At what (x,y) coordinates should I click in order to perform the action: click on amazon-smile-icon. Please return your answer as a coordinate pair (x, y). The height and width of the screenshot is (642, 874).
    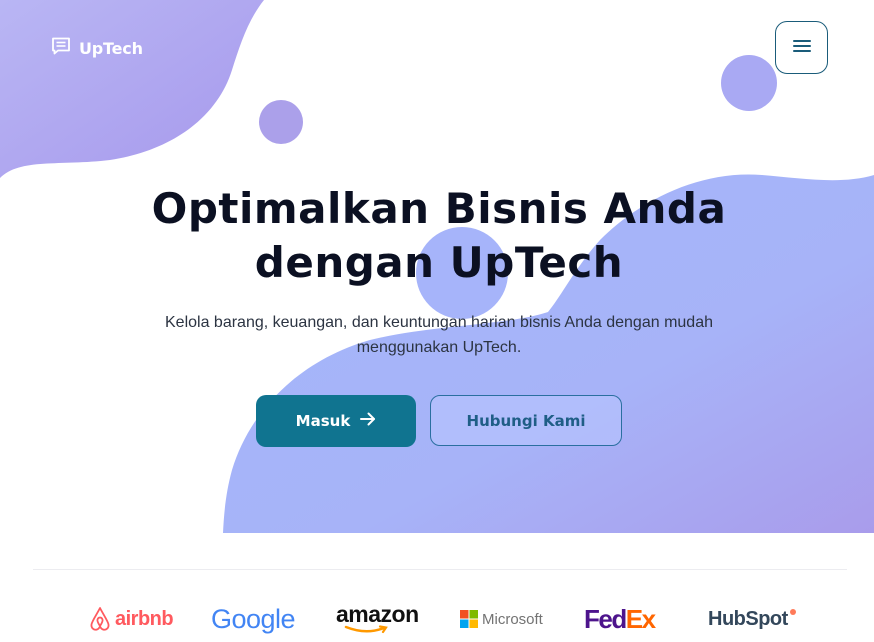
    Looking at the image, I should click on (366, 629).